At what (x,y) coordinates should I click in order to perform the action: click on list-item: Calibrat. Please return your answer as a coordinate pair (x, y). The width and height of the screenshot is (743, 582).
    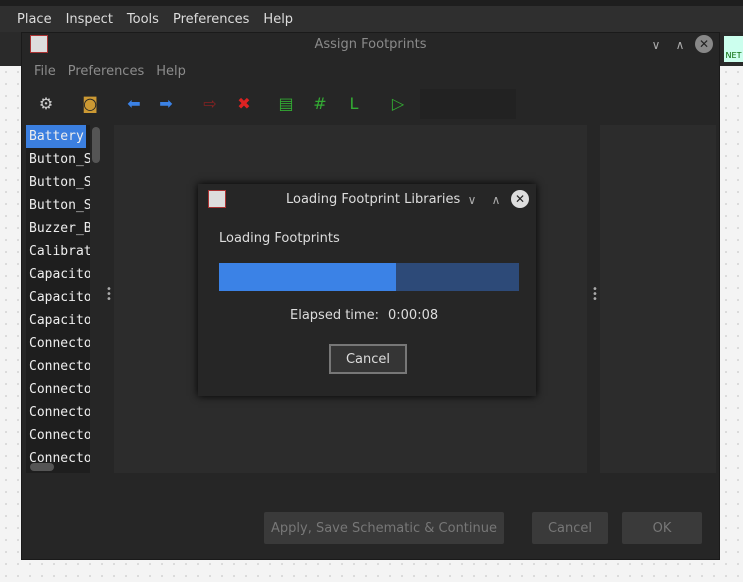
    Looking at the image, I should click on (58, 251).